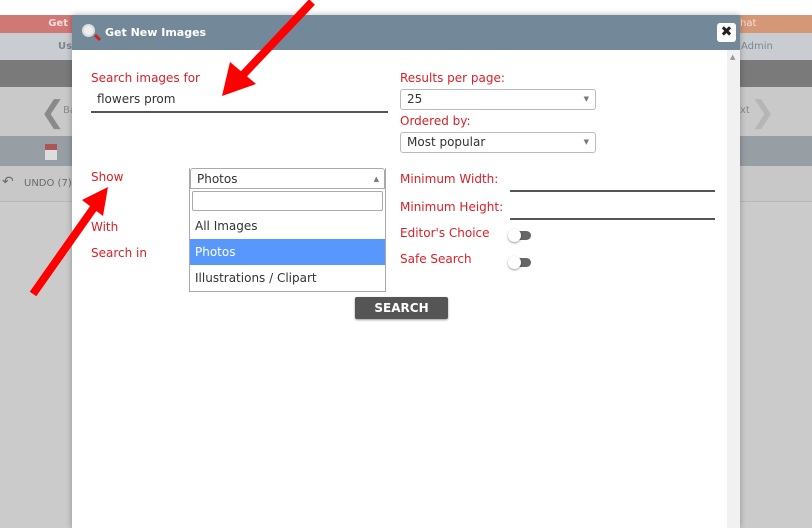 Image resolution: width=812 pixels, height=528 pixels. What do you see at coordinates (268, 48) in the screenshot?
I see `annotation-arrow-top` at bounding box center [268, 48].